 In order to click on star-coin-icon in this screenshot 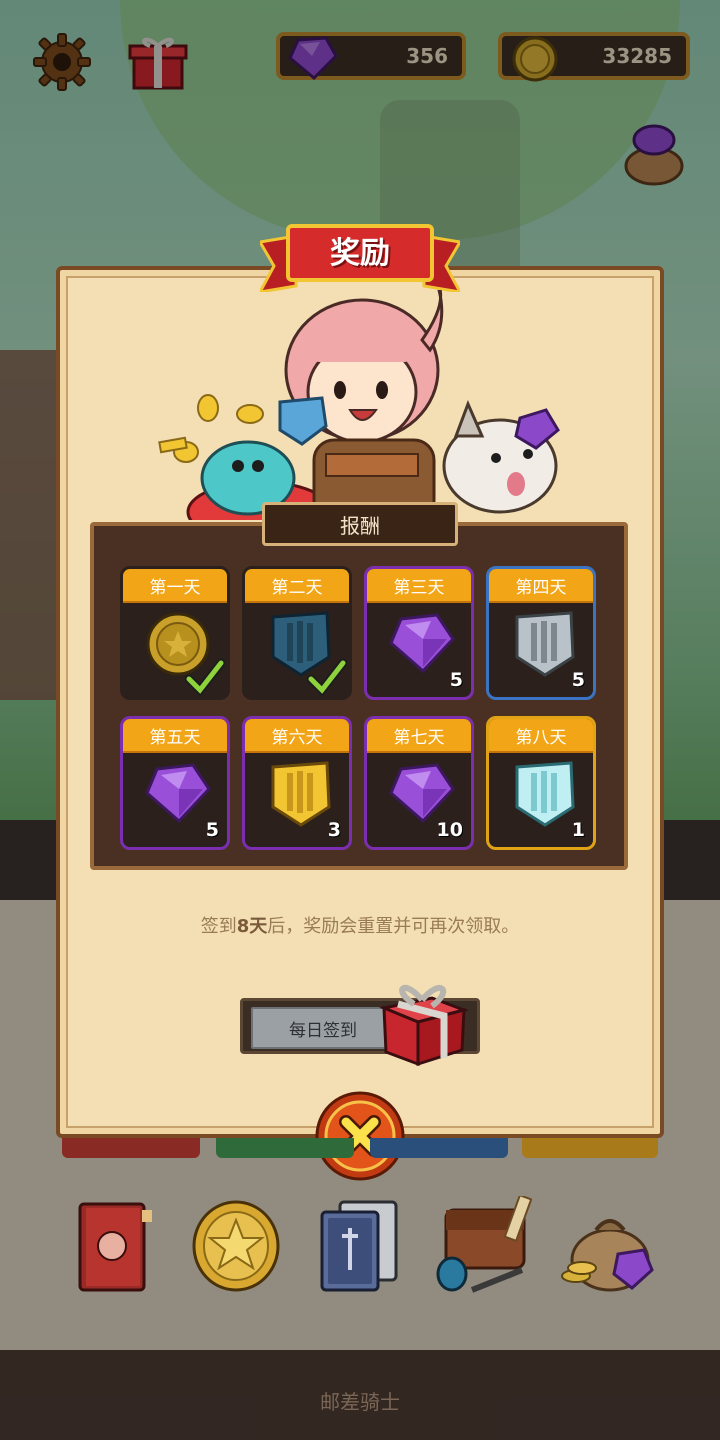, I will do `click(236, 1246)`.